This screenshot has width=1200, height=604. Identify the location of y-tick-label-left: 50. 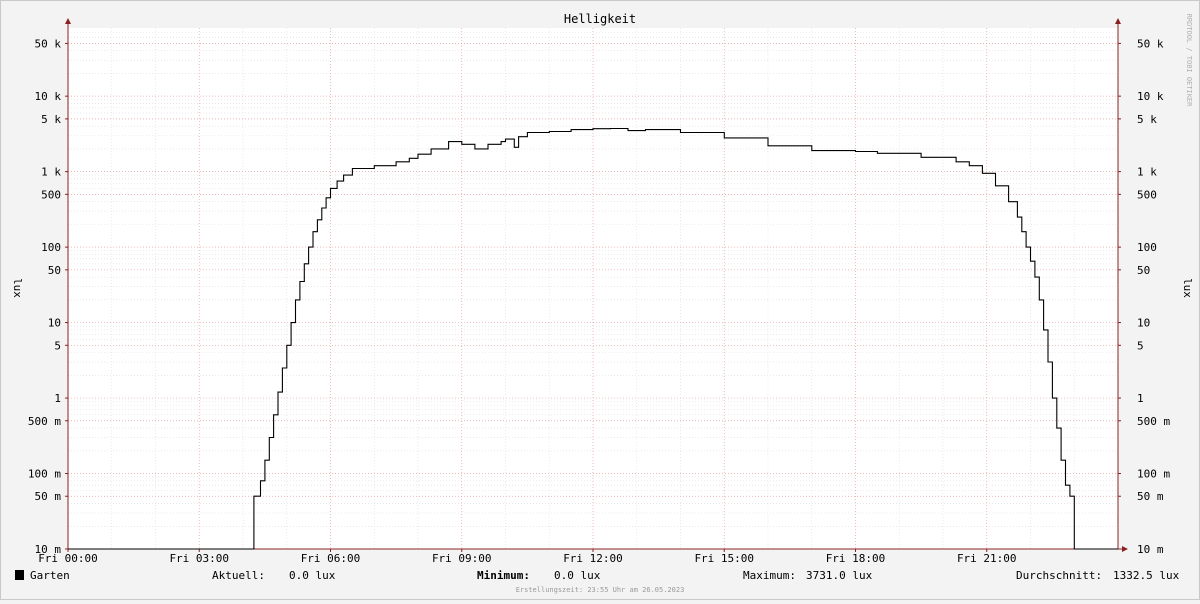
(54, 270).